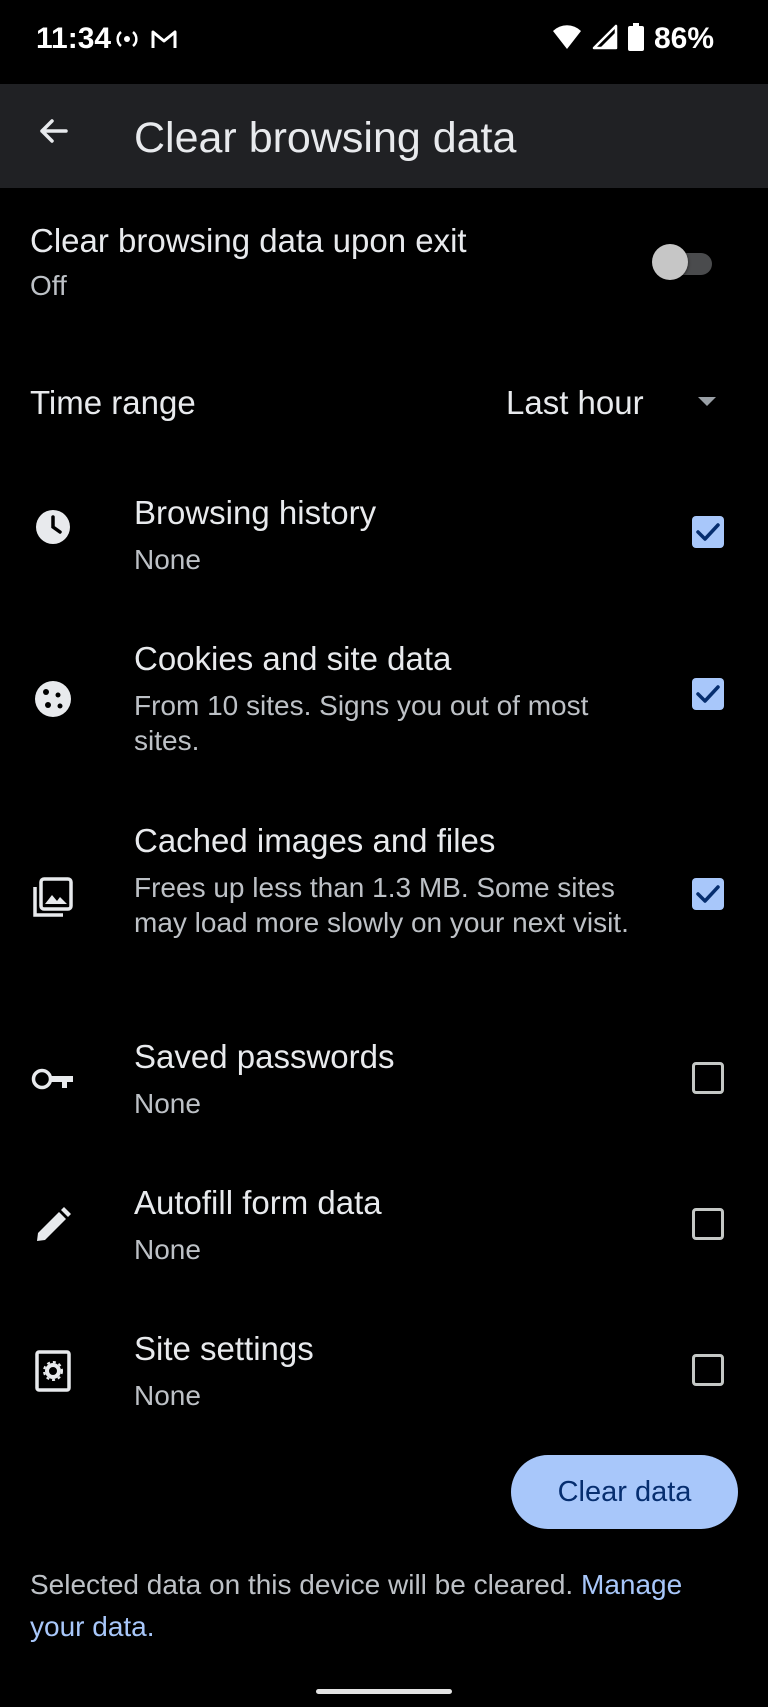 The width and height of the screenshot is (768, 1707). Describe the element at coordinates (264, 1056) in the screenshot. I see `item-title: Saved passwords` at that location.